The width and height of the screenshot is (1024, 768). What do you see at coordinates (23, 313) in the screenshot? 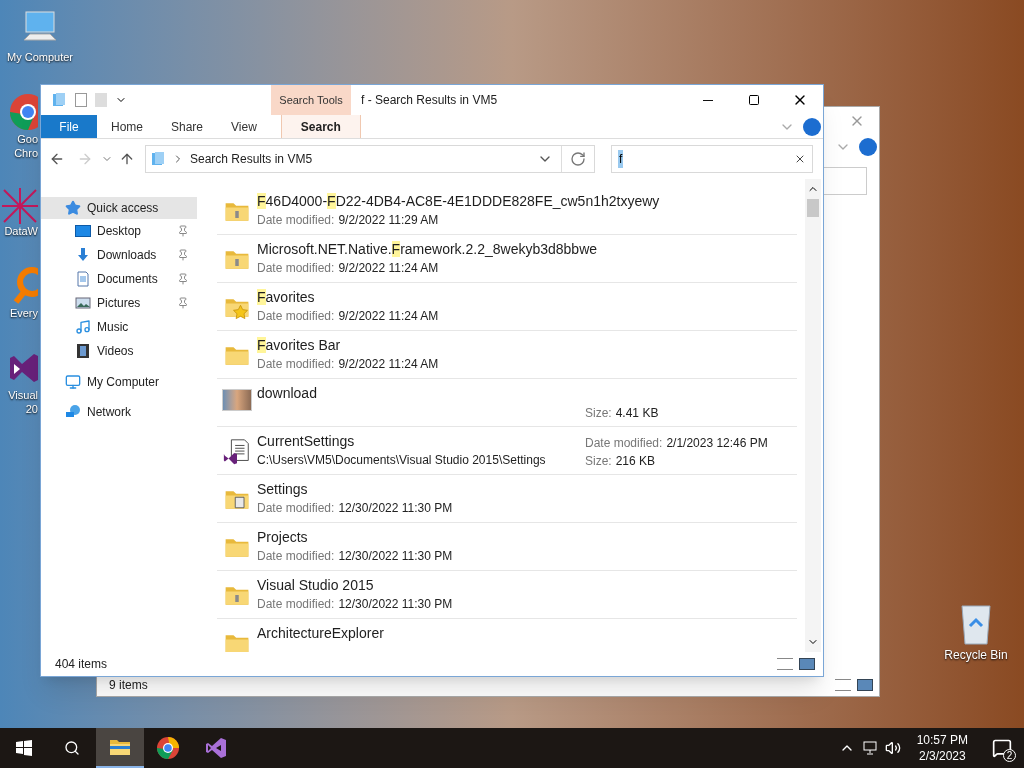
I see `desktop-icon-label: Every` at bounding box center [23, 313].